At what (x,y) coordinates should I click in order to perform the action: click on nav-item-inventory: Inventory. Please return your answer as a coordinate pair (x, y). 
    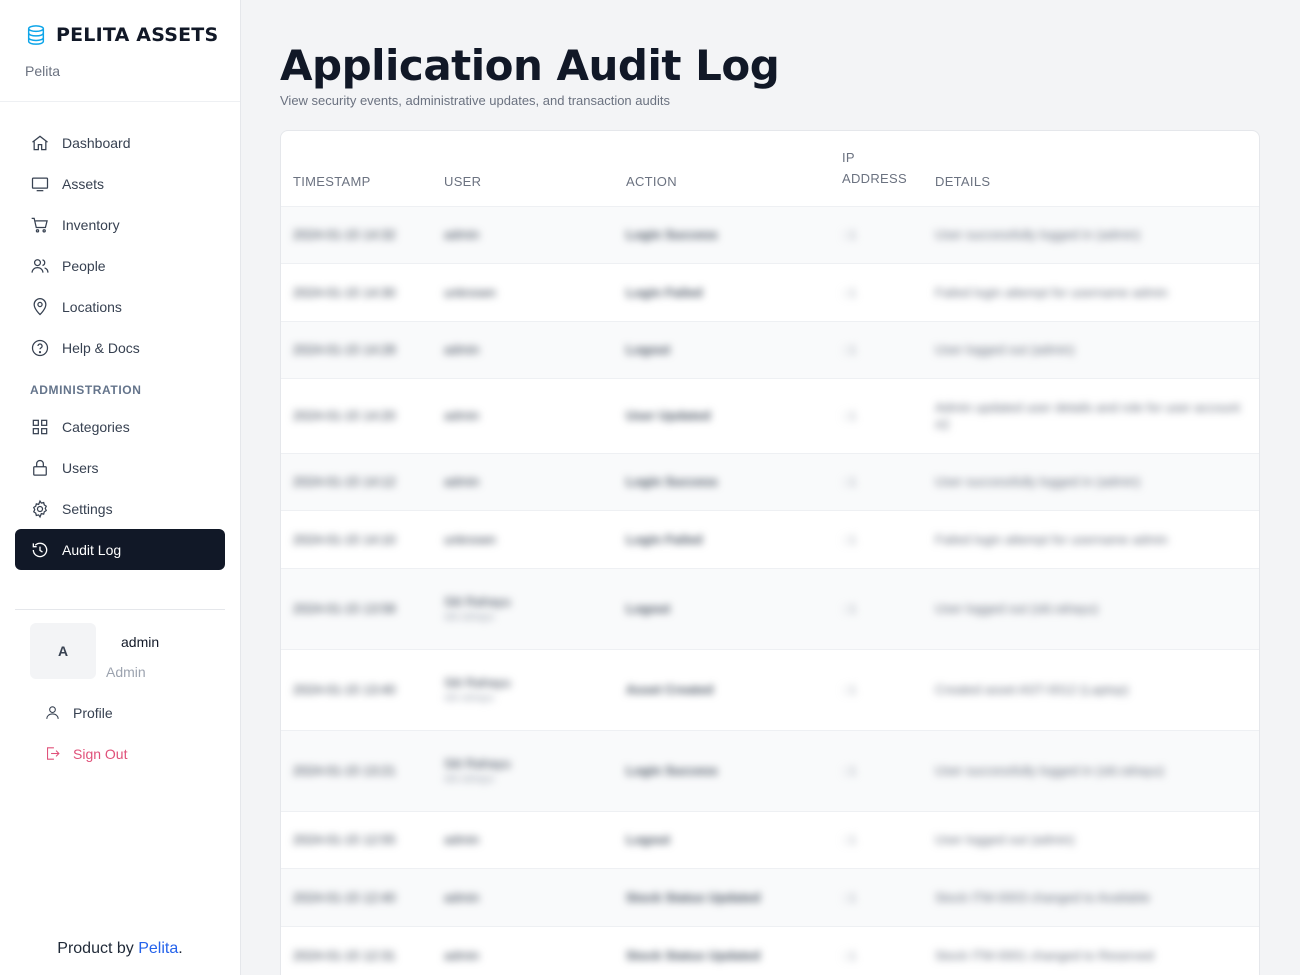
    Looking at the image, I should click on (120, 224).